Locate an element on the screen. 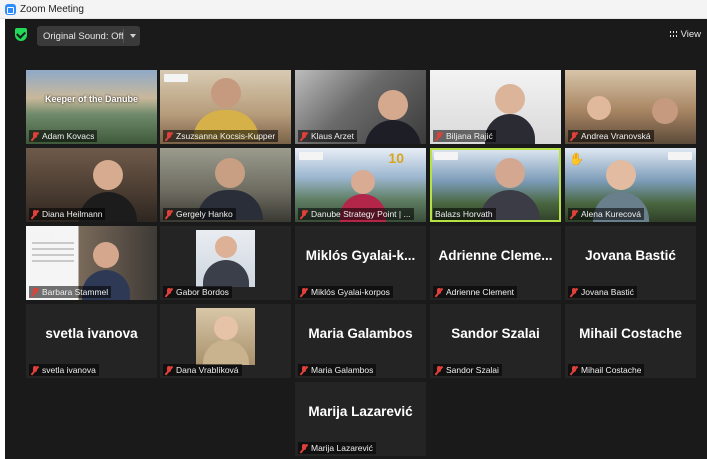 This screenshot has width=707, height=459. participant-tile: Gergely Hanko is located at coordinates (225, 185).